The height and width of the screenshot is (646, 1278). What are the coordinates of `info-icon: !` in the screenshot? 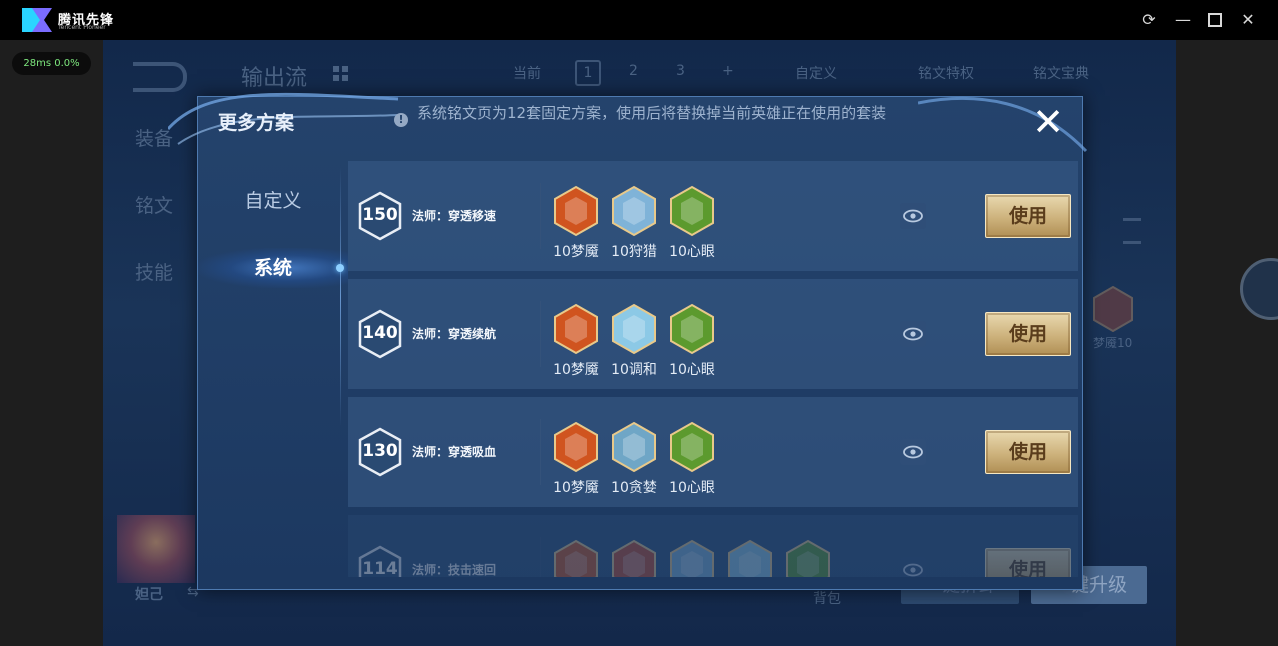 It's located at (401, 120).